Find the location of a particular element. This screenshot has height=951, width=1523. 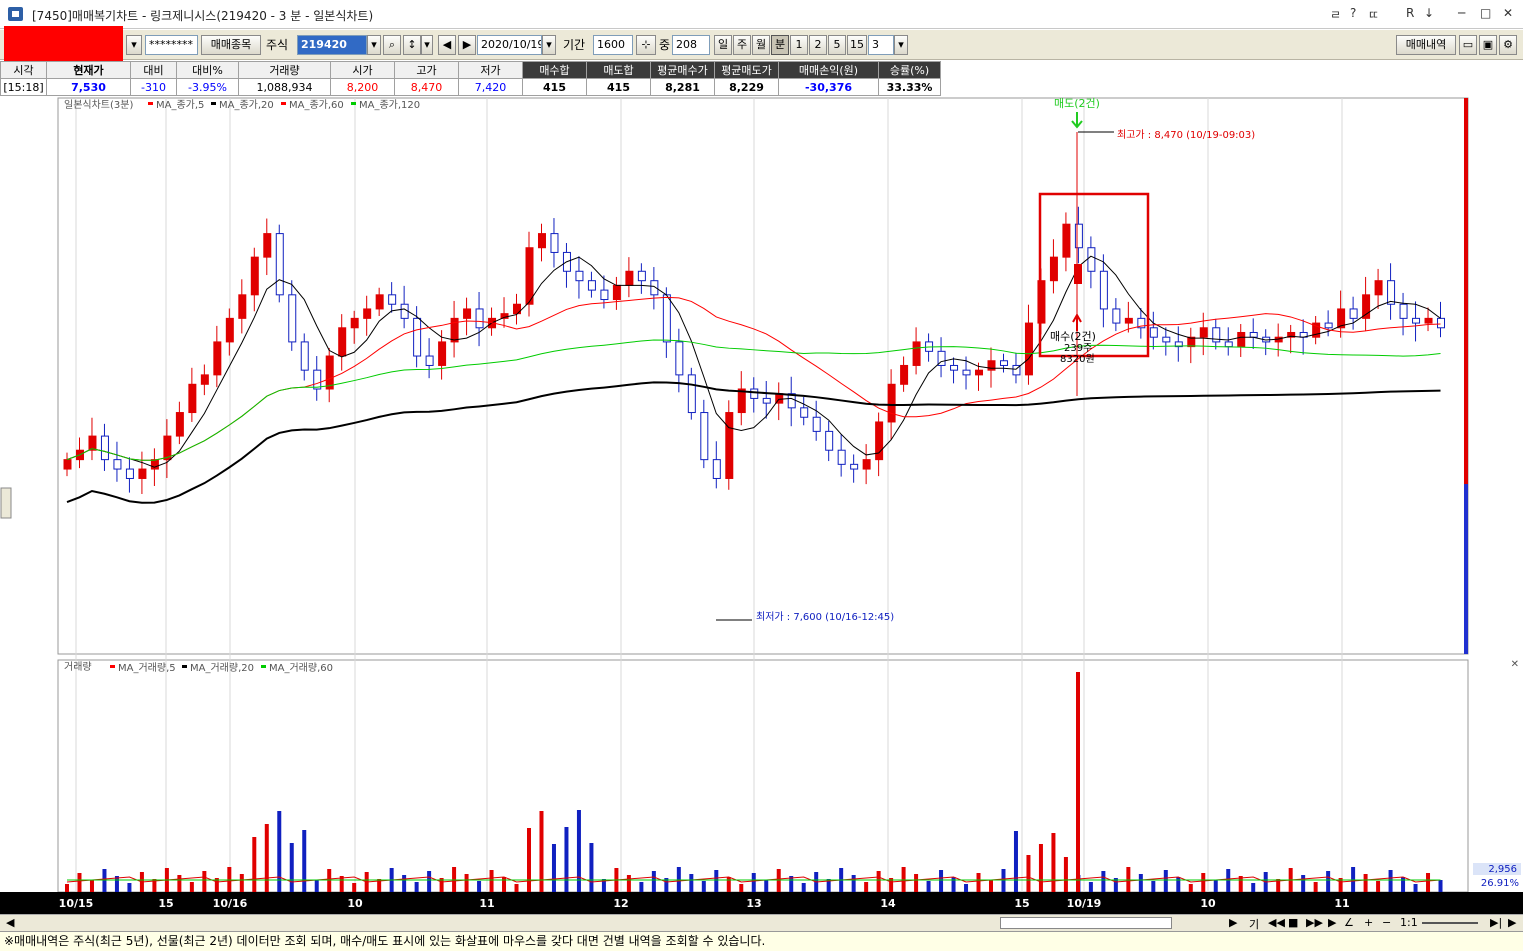

trade-history-button: 매매내역 is located at coordinates (1426, 45).